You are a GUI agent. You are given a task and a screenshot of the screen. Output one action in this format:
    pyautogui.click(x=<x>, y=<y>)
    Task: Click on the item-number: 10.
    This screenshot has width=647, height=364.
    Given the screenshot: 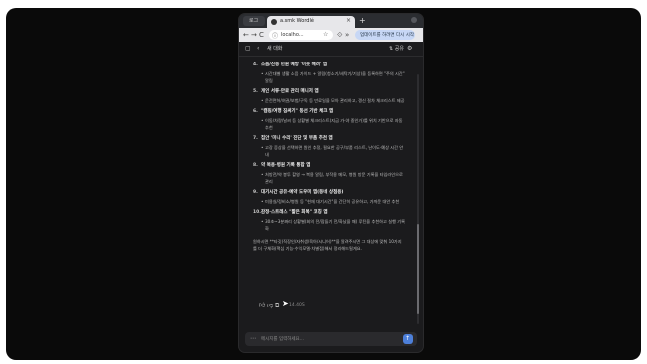 What is the action you would take?
    pyautogui.click(x=257, y=212)
    